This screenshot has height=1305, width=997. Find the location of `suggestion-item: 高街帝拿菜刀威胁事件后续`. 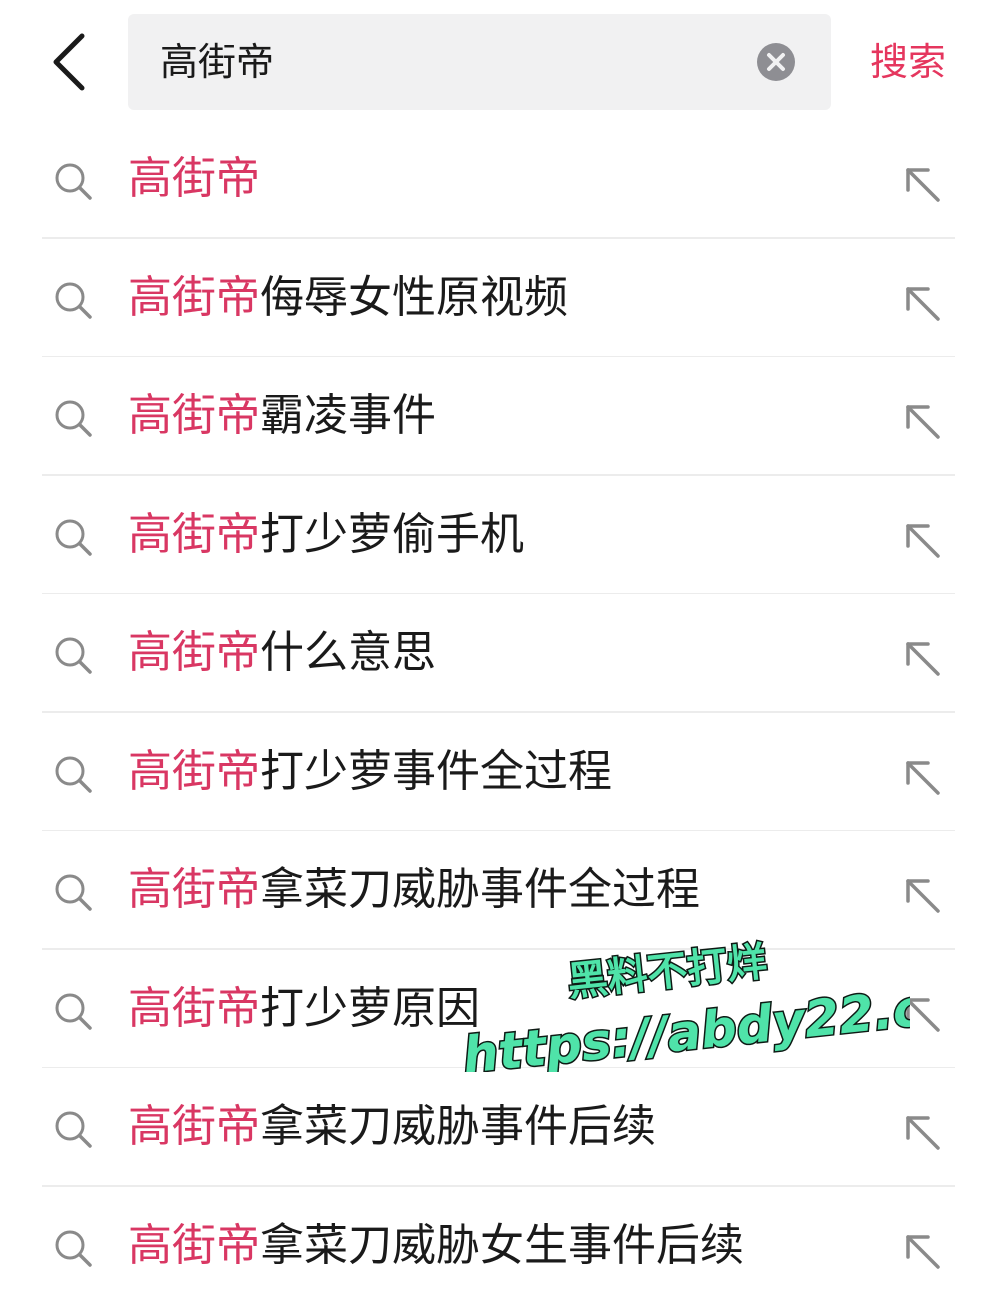

suggestion-item: 高街帝拿菜刀威胁事件后续 is located at coordinates (498, 1127).